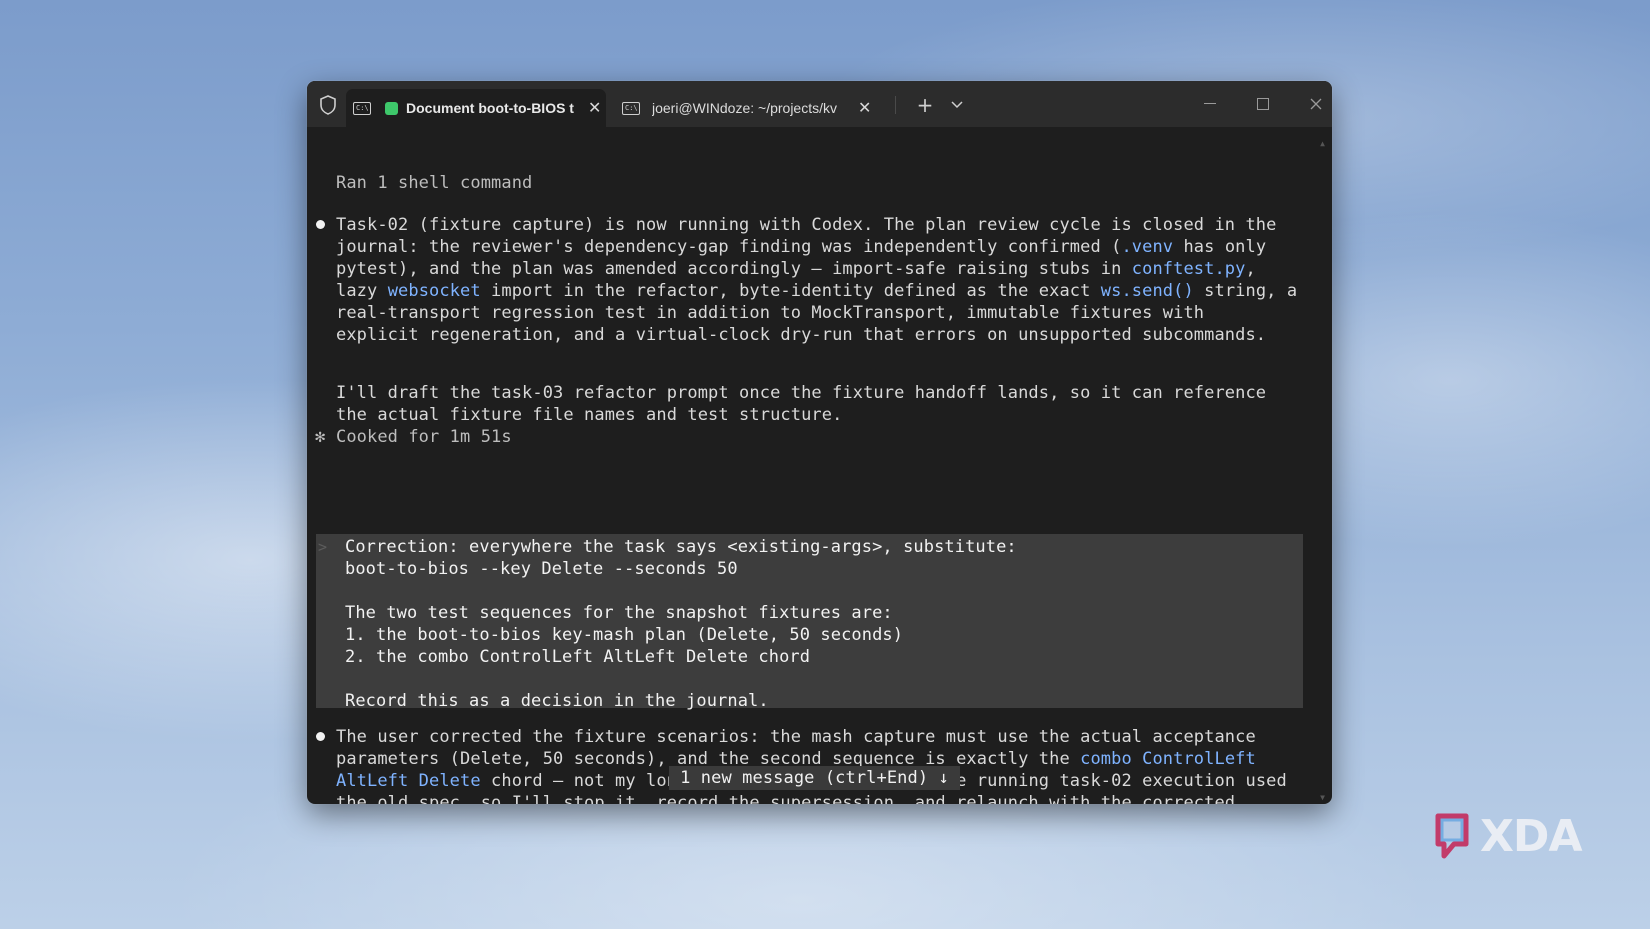  I want to click on minimize-button, so click(1210, 104).